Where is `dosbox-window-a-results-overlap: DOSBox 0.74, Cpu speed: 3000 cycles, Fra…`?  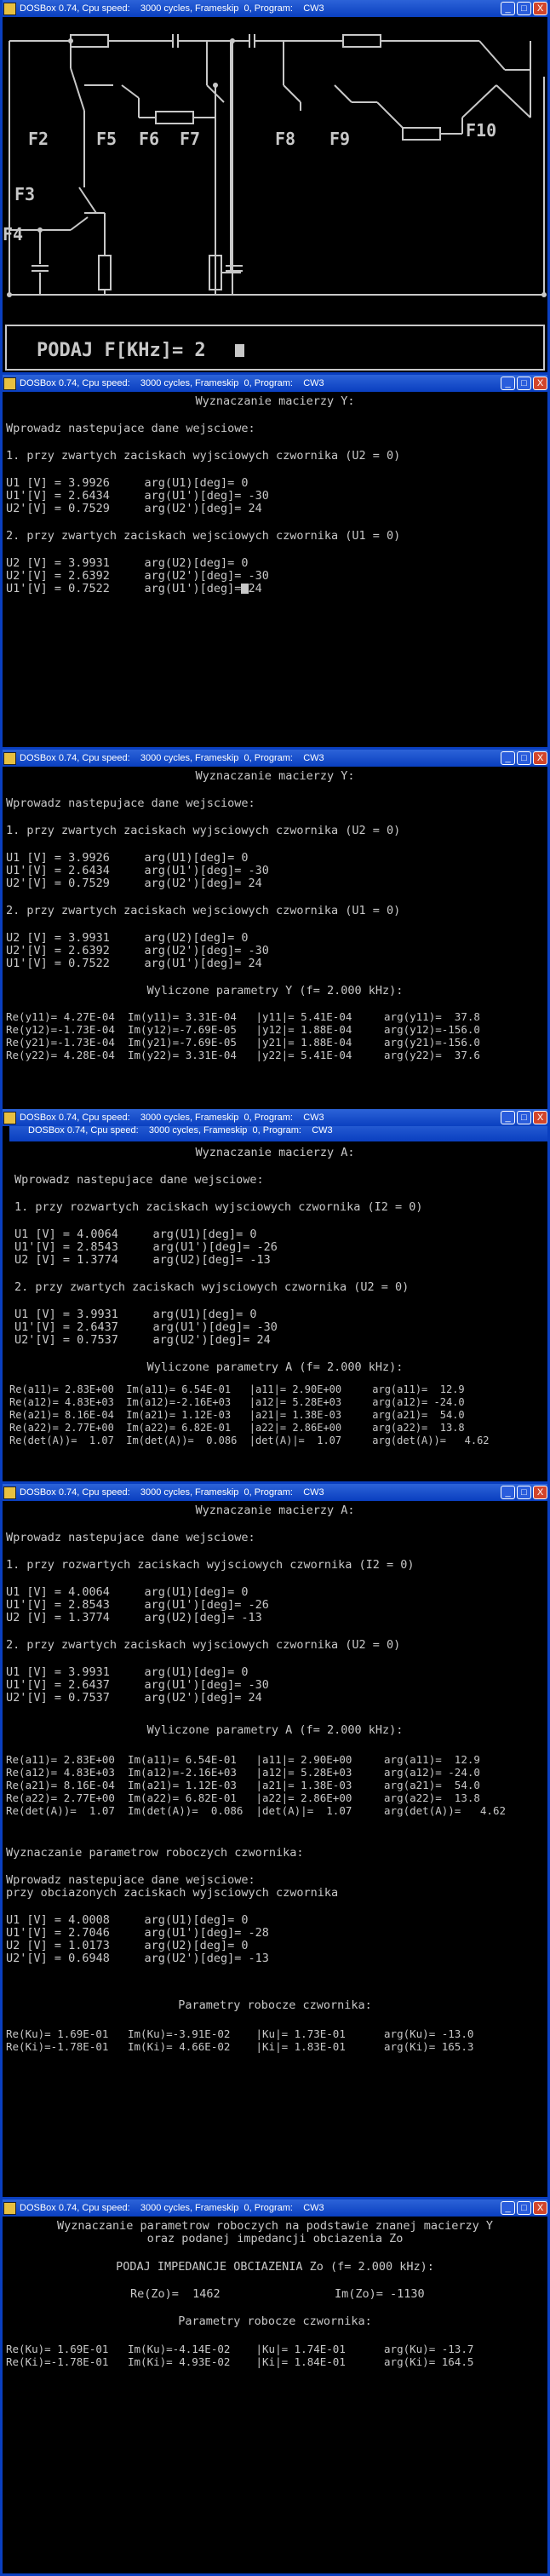 dosbox-window-a-results-overlap: DOSBox 0.74, Cpu speed: 3000 cycles, Fra… is located at coordinates (275, 1296).